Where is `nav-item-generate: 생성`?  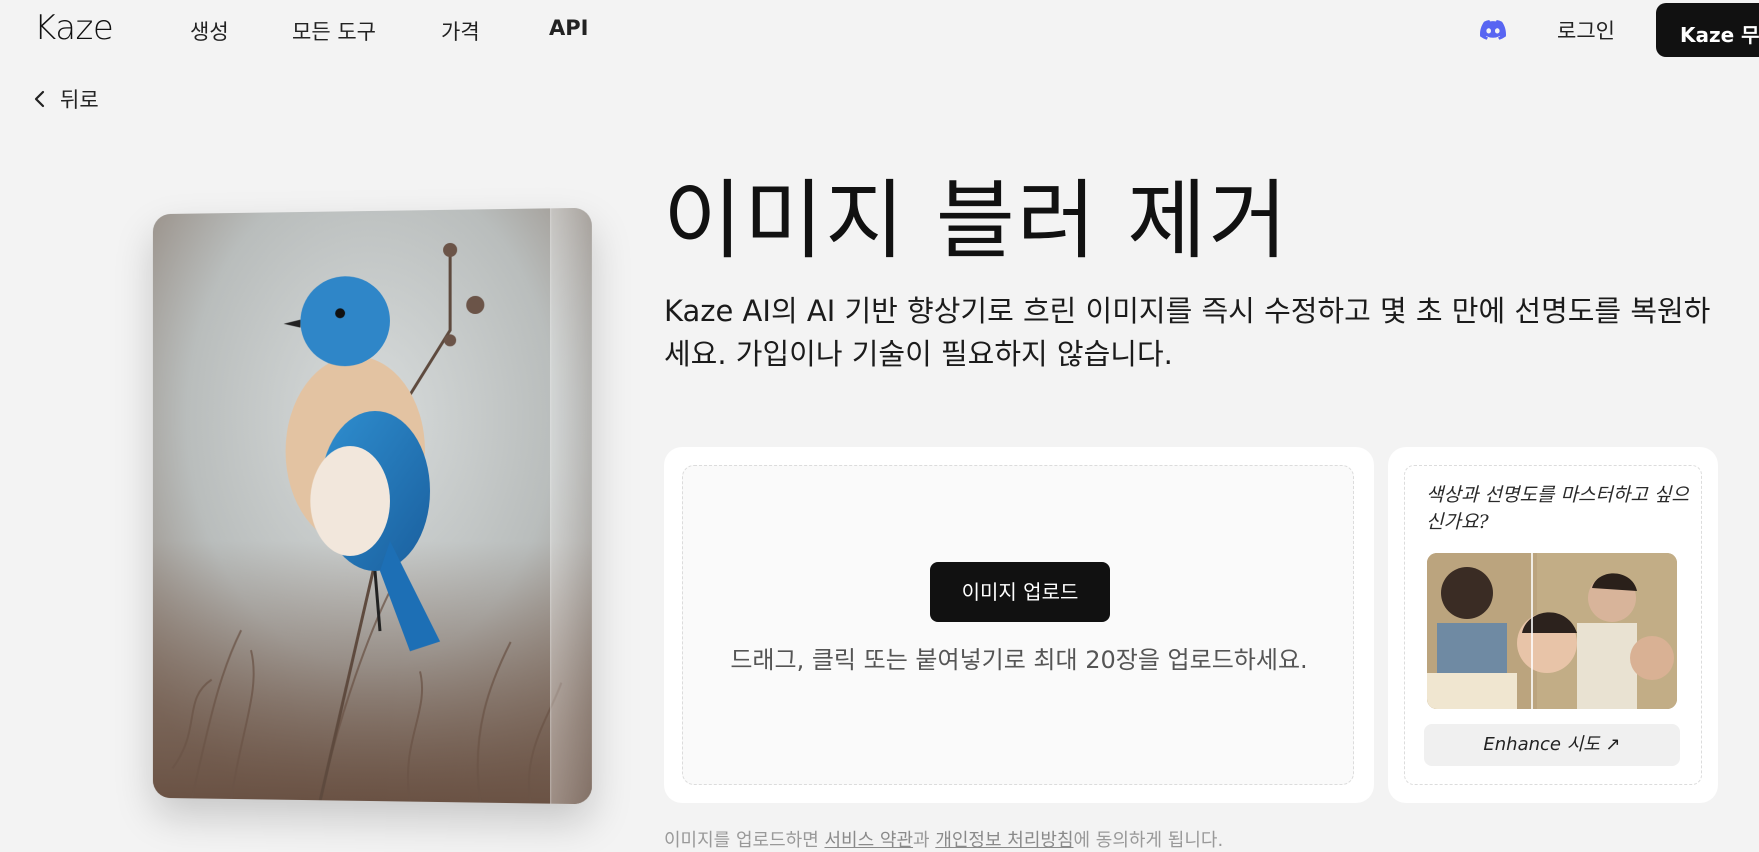
nav-item-generate: 생성 is located at coordinates (209, 31).